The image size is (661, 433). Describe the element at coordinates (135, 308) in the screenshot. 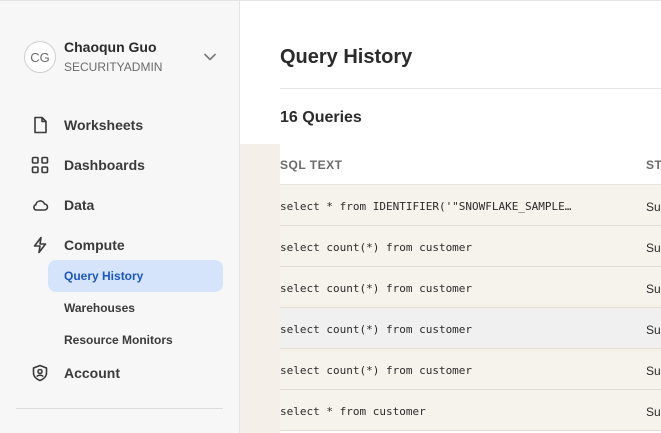

I see `sidebar-item-warehouses: Warehouses` at that location.